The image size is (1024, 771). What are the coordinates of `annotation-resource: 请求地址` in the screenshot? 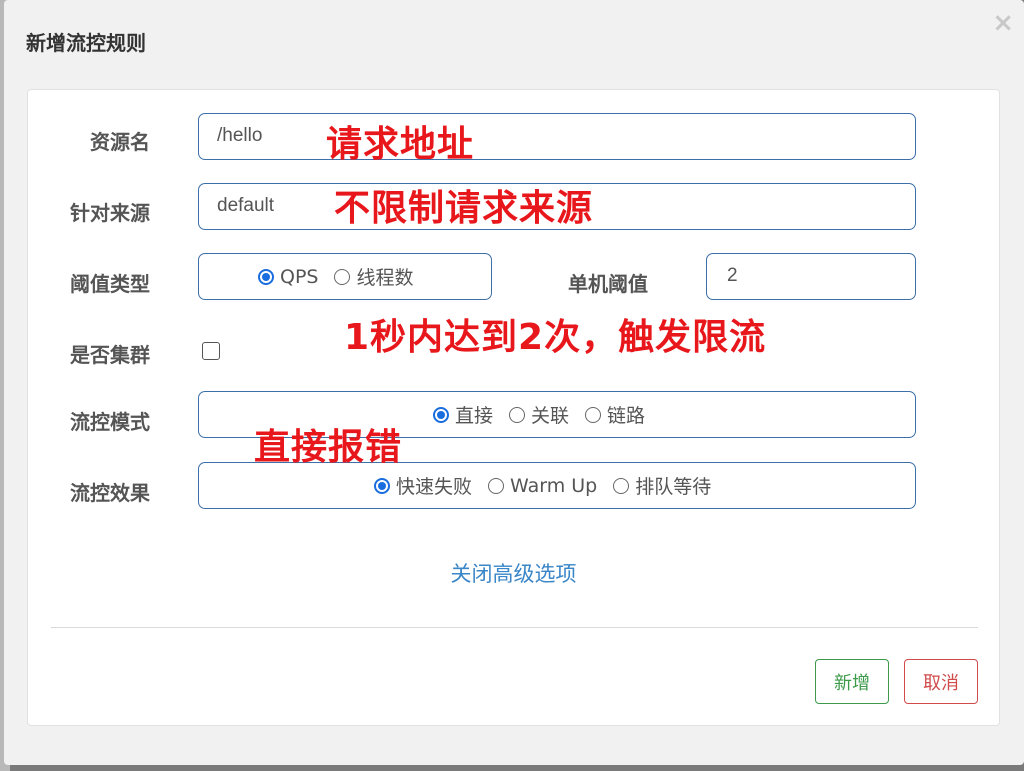 It's located at (400, 144).